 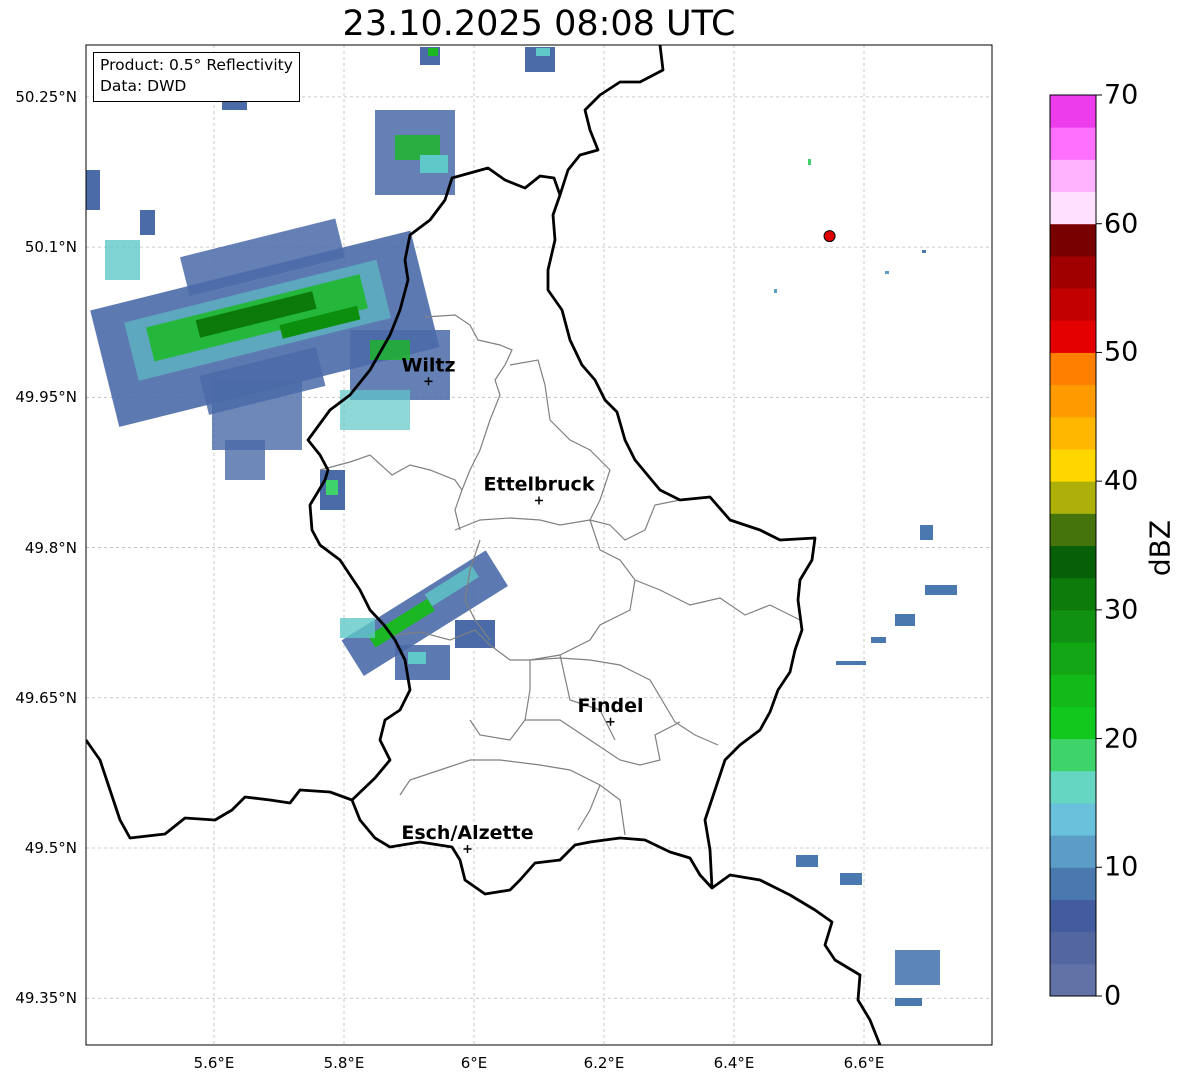 I want to click on colorbar-label: dBZ, so click(x=1160, y=548).